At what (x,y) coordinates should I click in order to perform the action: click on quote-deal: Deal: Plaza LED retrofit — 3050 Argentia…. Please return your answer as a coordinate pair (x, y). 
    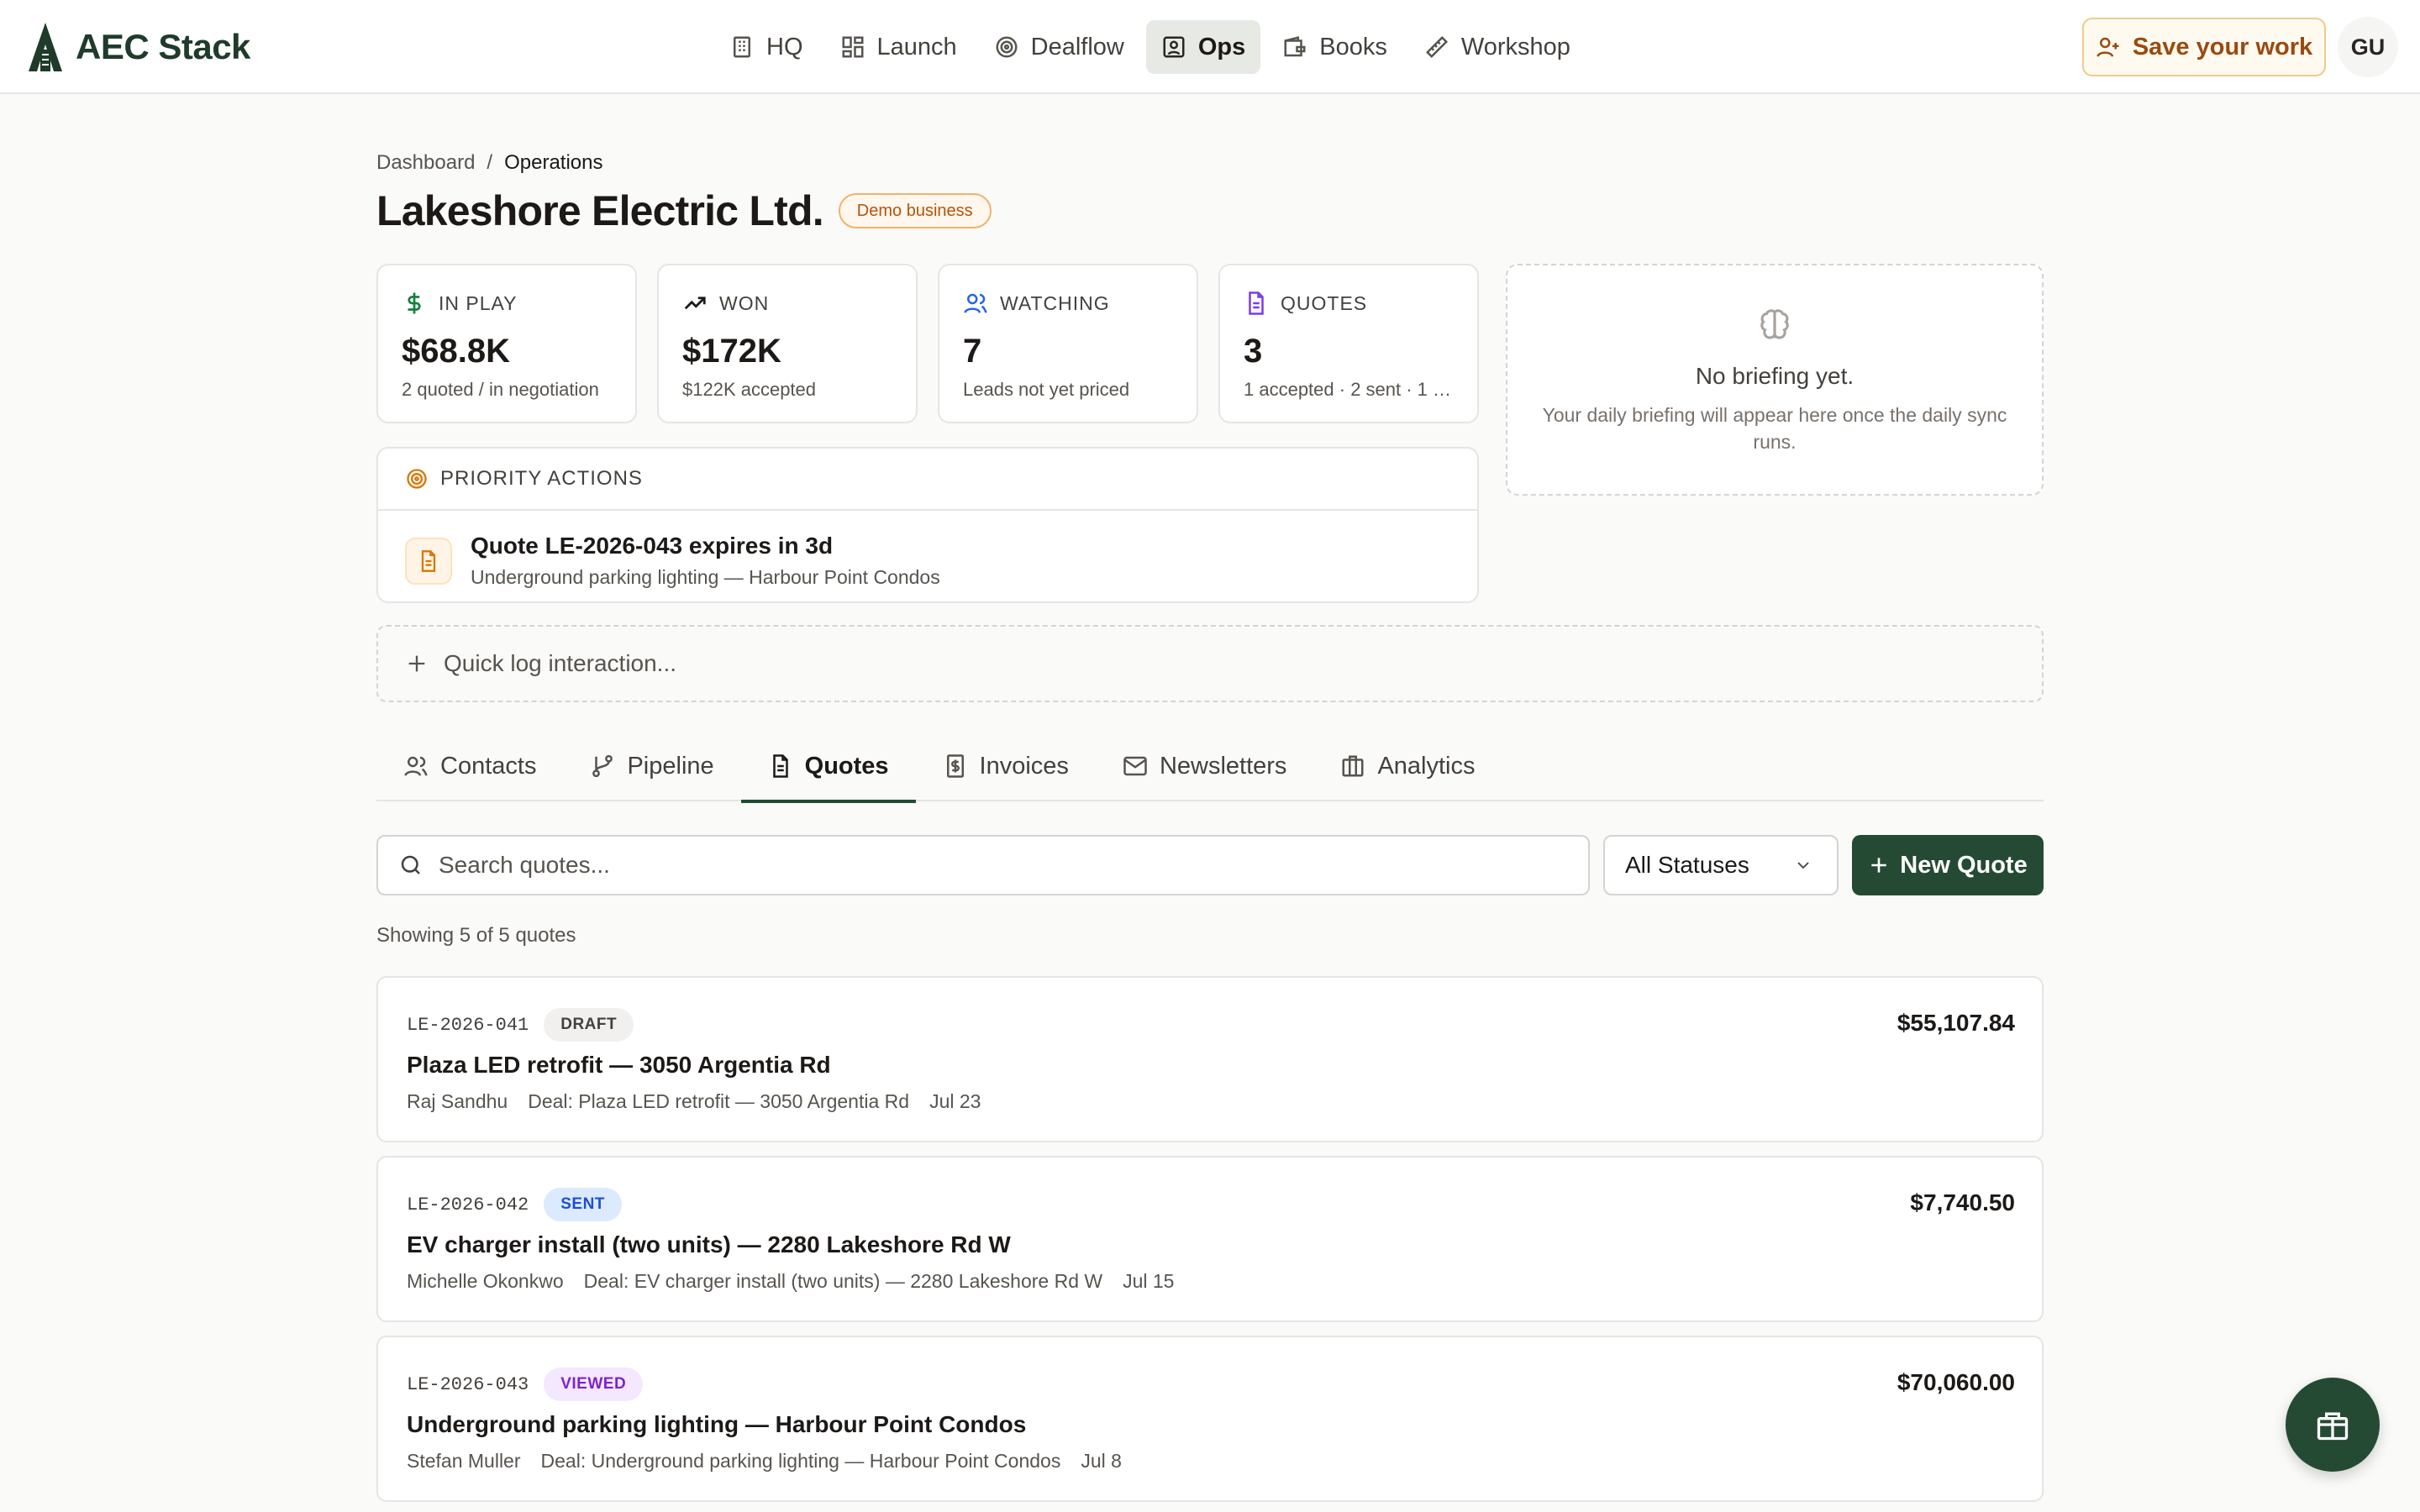
    Looking at the image, I should click on (719, 1101).